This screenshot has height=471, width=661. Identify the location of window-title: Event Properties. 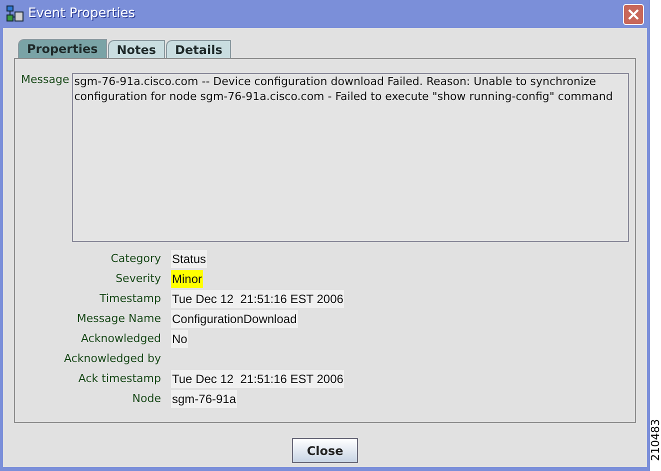
(82, 14).